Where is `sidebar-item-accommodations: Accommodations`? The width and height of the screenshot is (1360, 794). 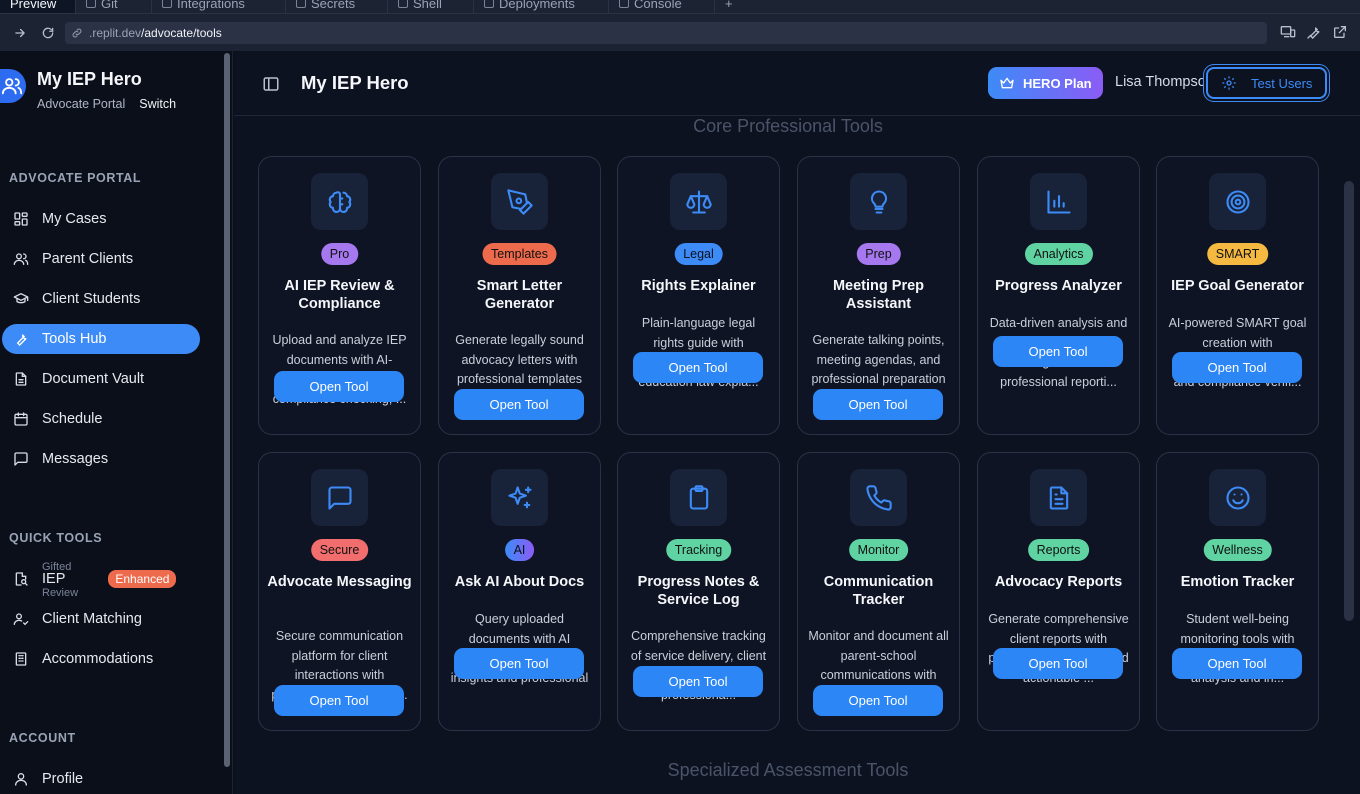
sidebar-item-accommodations: Accommodations is located at coordinates (101, 659).